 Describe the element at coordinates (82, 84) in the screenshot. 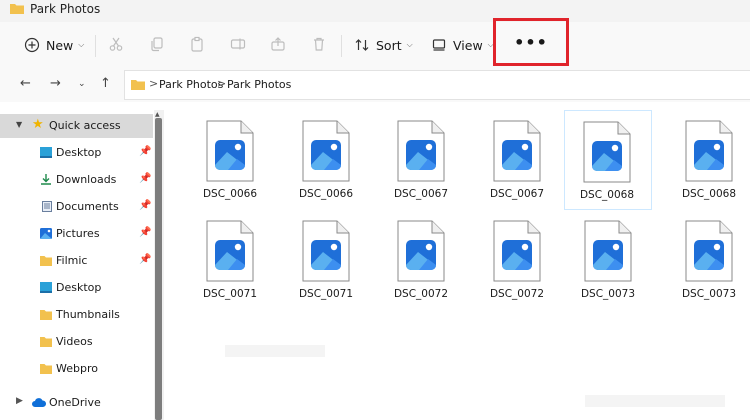

I see `recent-locations-chevron-icon: ⌄` at that location.